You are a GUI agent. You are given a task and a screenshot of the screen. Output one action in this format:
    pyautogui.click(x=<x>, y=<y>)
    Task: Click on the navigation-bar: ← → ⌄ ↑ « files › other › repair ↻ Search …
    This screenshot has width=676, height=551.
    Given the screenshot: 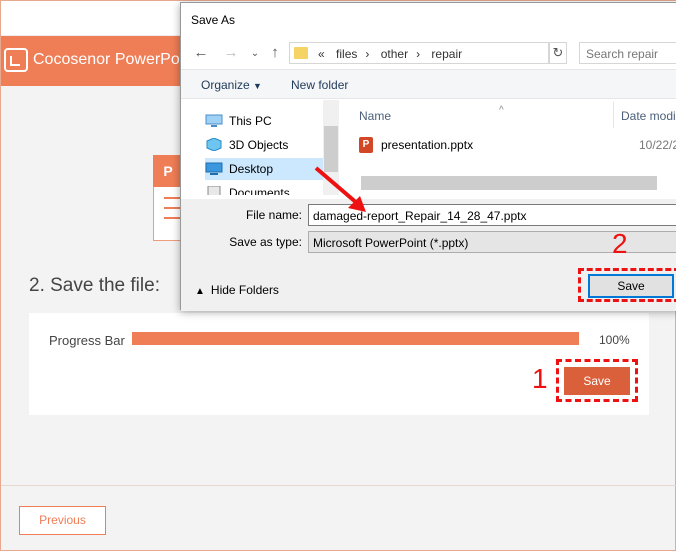 What is the action you would take?
    pyautogui.click(x=428, y=53)
    